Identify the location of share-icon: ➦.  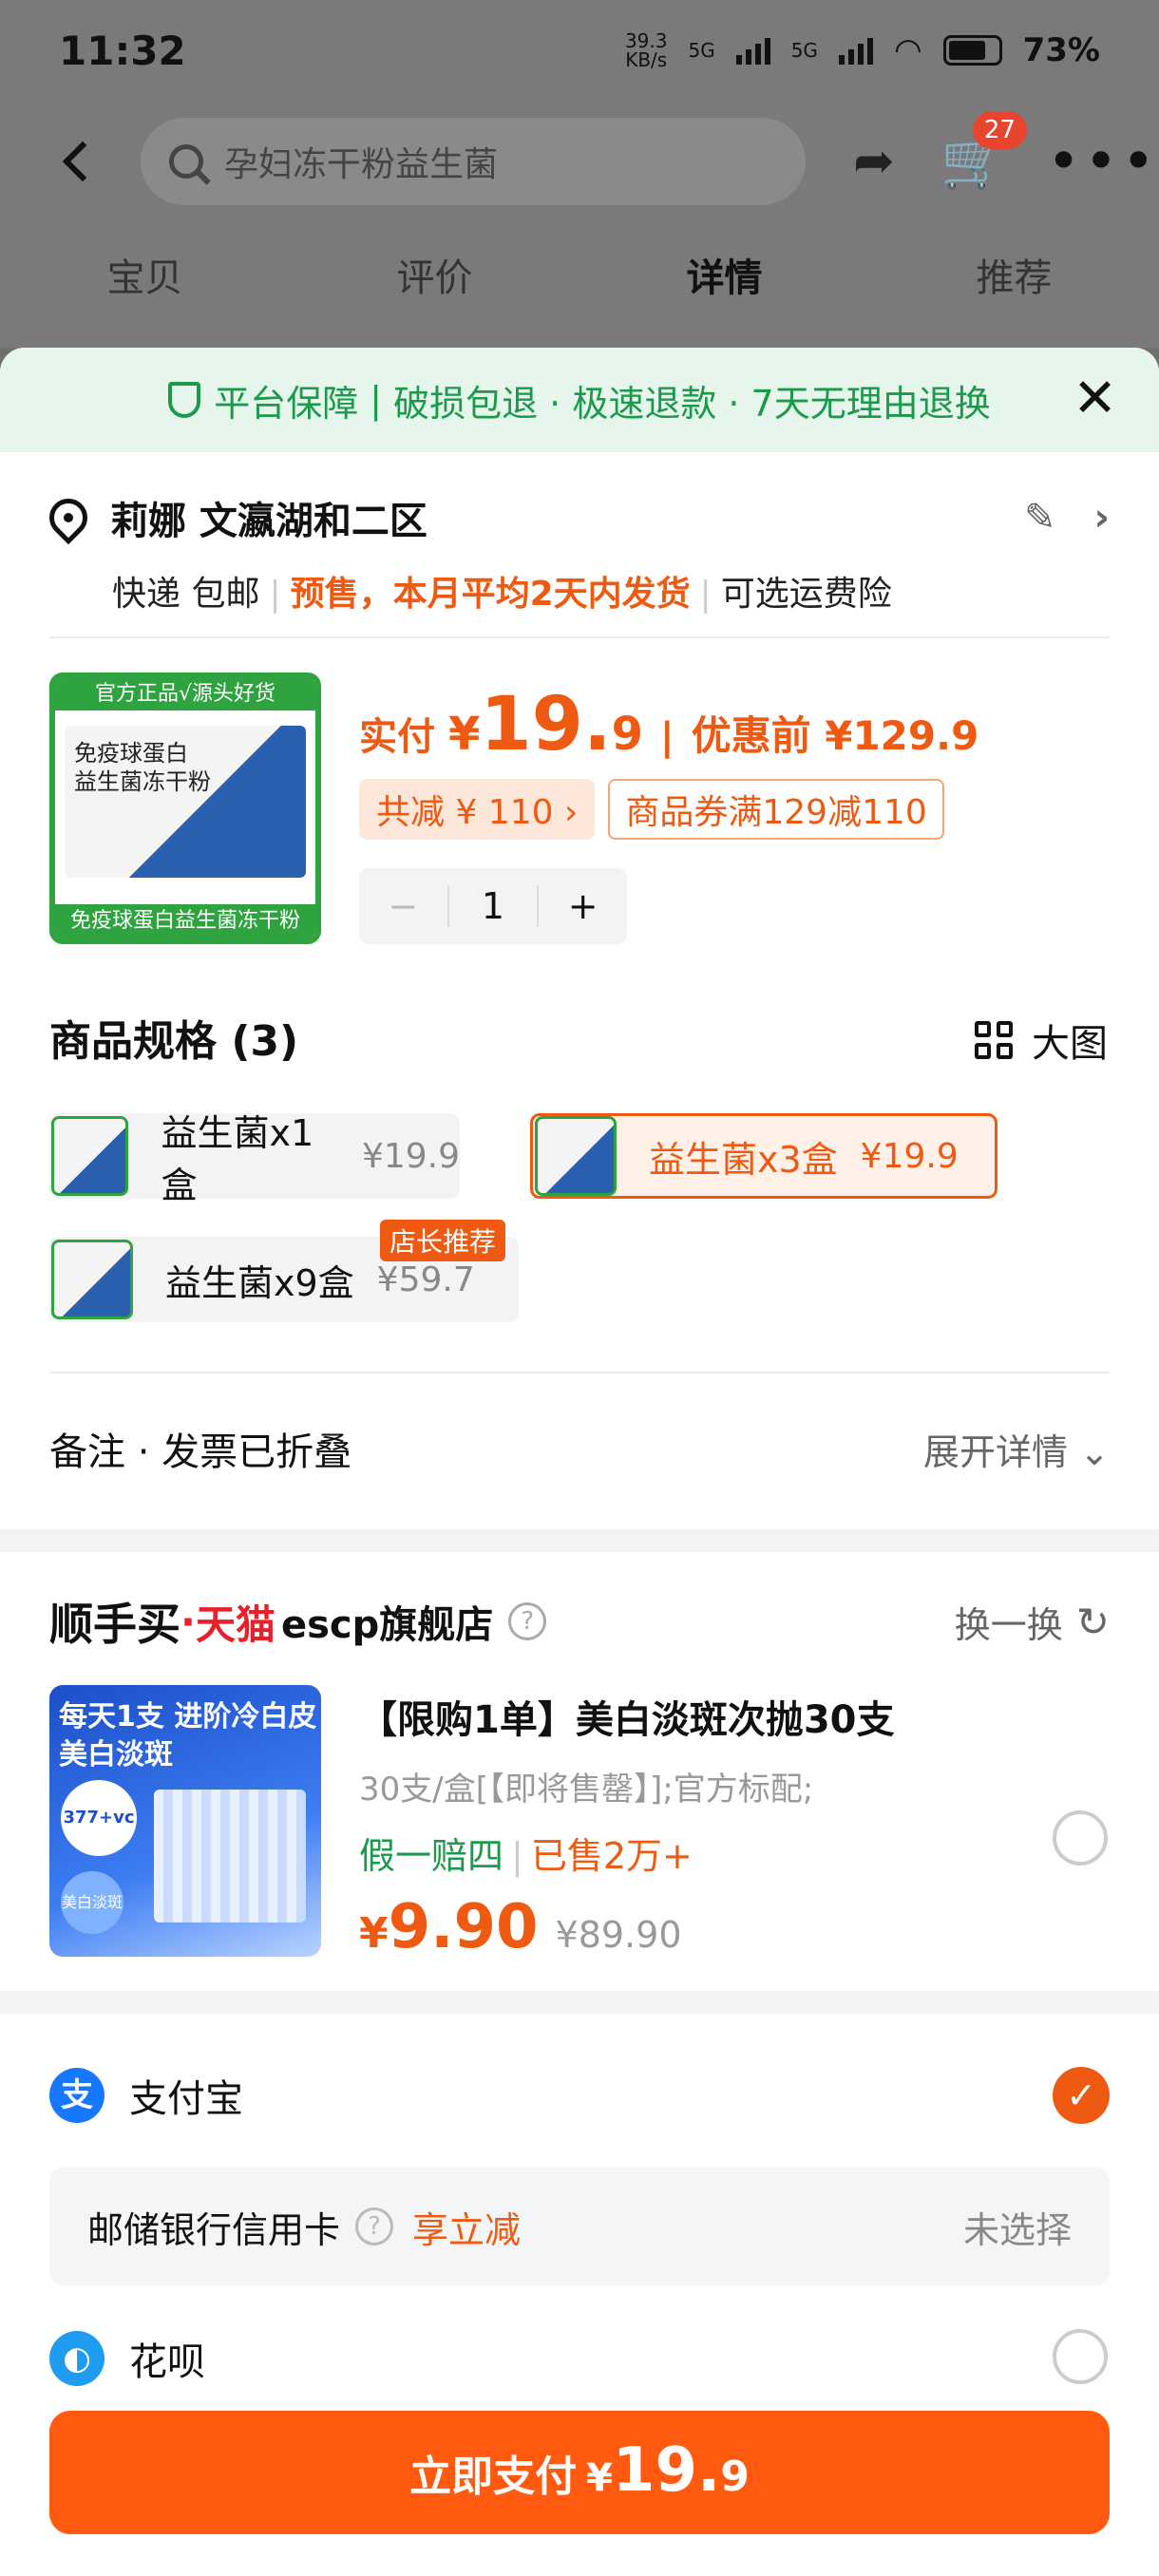
(874, 161).